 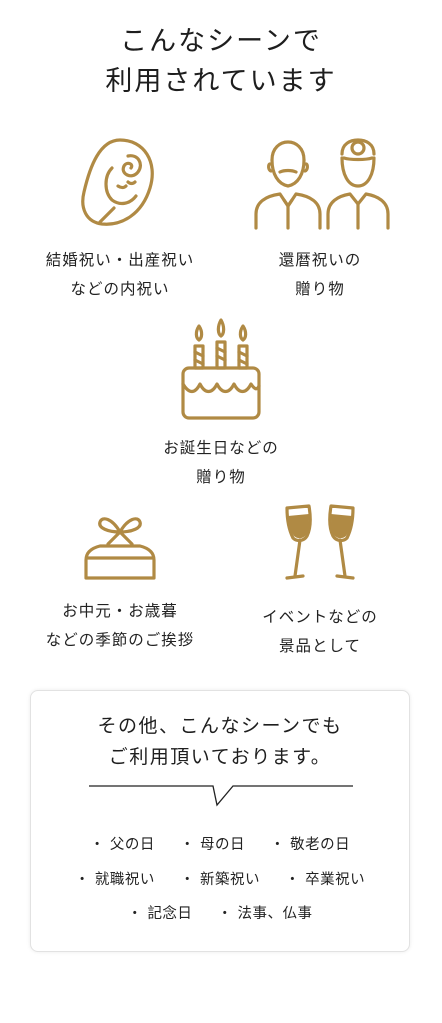 I want to click on occasion-item: ・敬老の日, so click(x=310, y=845).